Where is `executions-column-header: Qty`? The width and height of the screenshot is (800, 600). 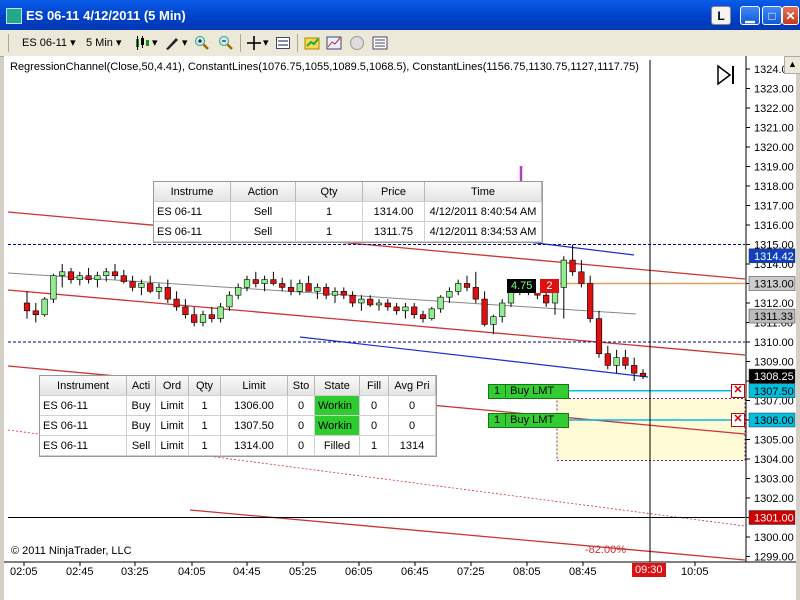 executions-column-header: Qty is located at coordinates (329, 192).